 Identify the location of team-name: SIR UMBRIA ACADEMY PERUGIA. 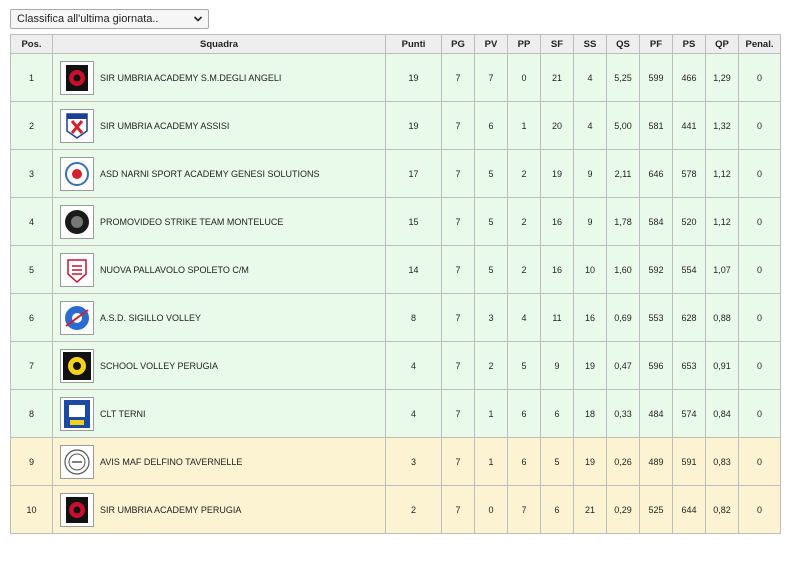
(170, 510).